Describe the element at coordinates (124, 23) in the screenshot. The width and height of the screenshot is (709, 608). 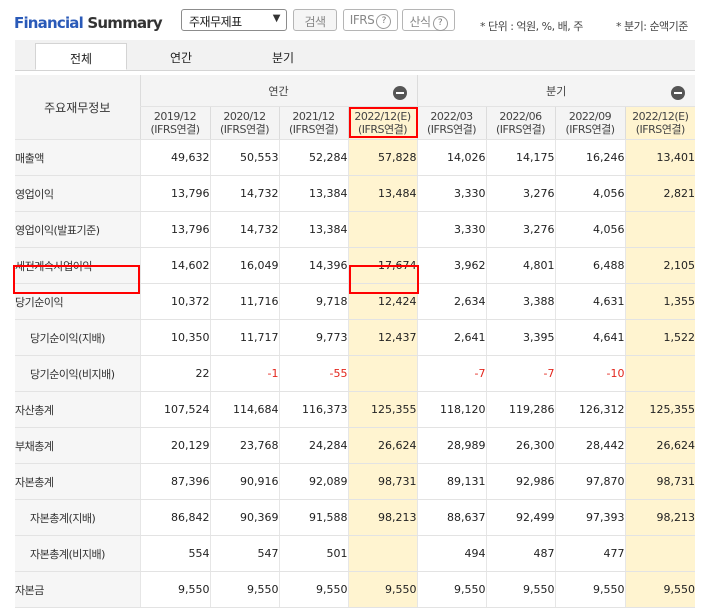
I see `brand-part2: Summary` at that location.